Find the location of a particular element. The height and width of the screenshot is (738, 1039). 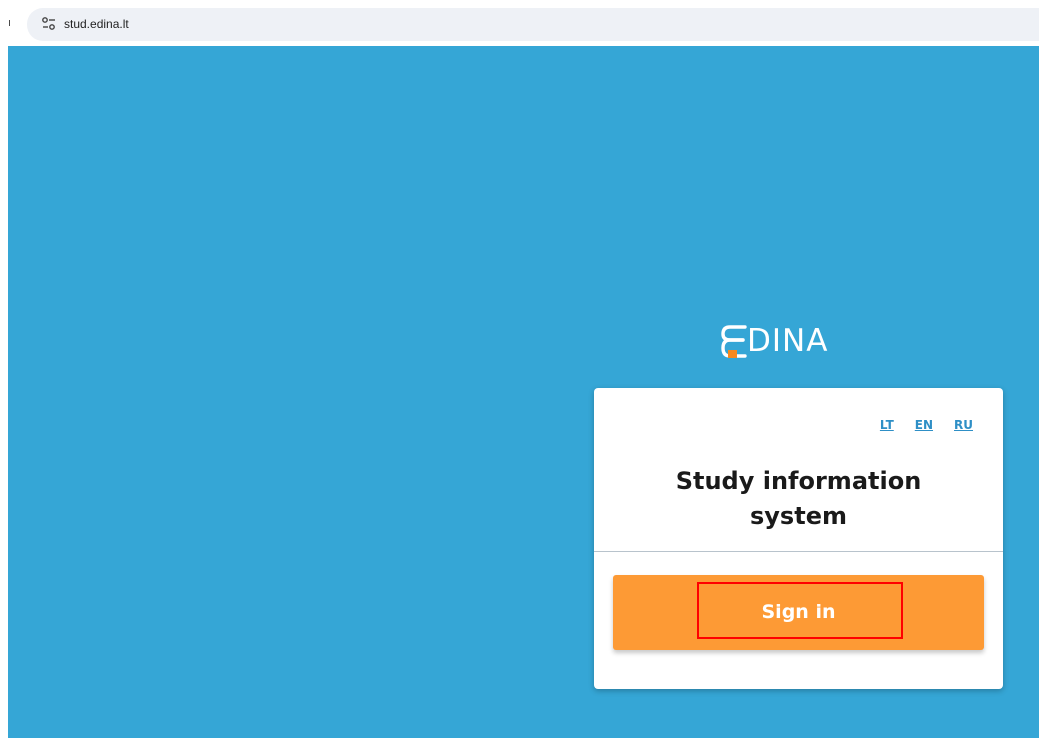

tab-edge-glyph: ı is located at coordinates (10, 23).